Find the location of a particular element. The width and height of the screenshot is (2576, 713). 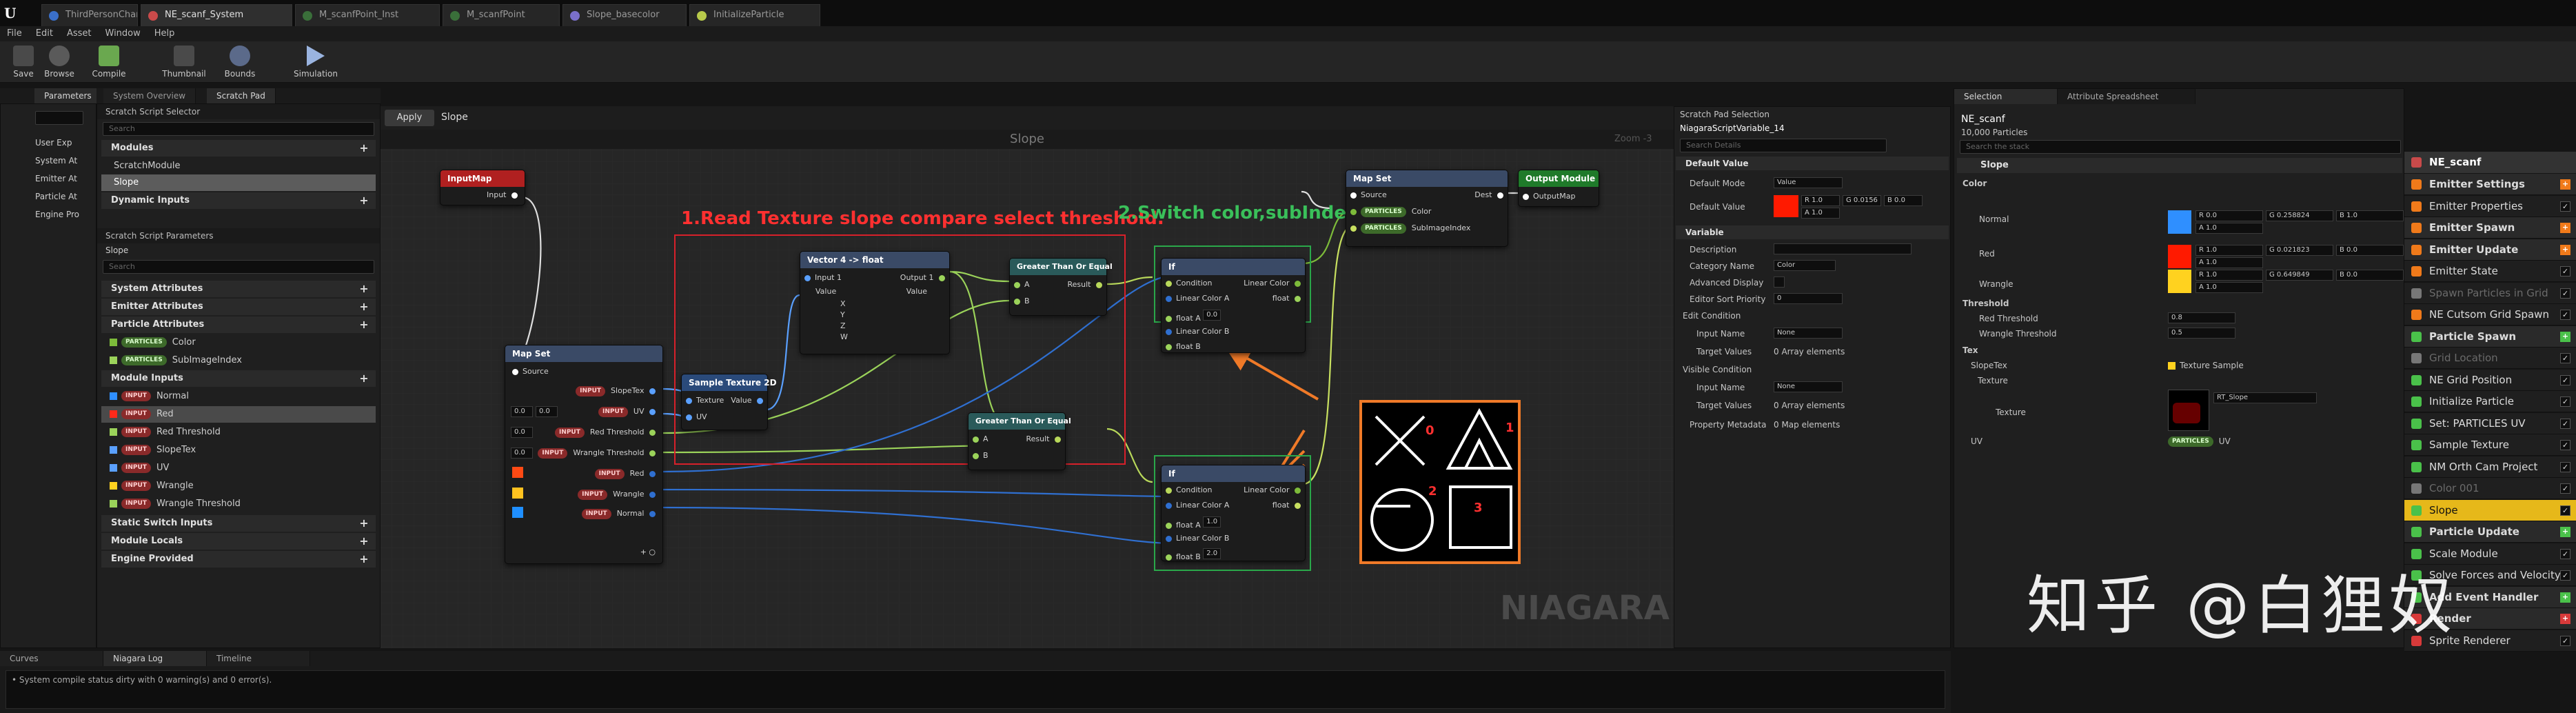

module-input-wrangle-threshold: INPUT Wrangle Threshold is located at coordinates (175, 504).